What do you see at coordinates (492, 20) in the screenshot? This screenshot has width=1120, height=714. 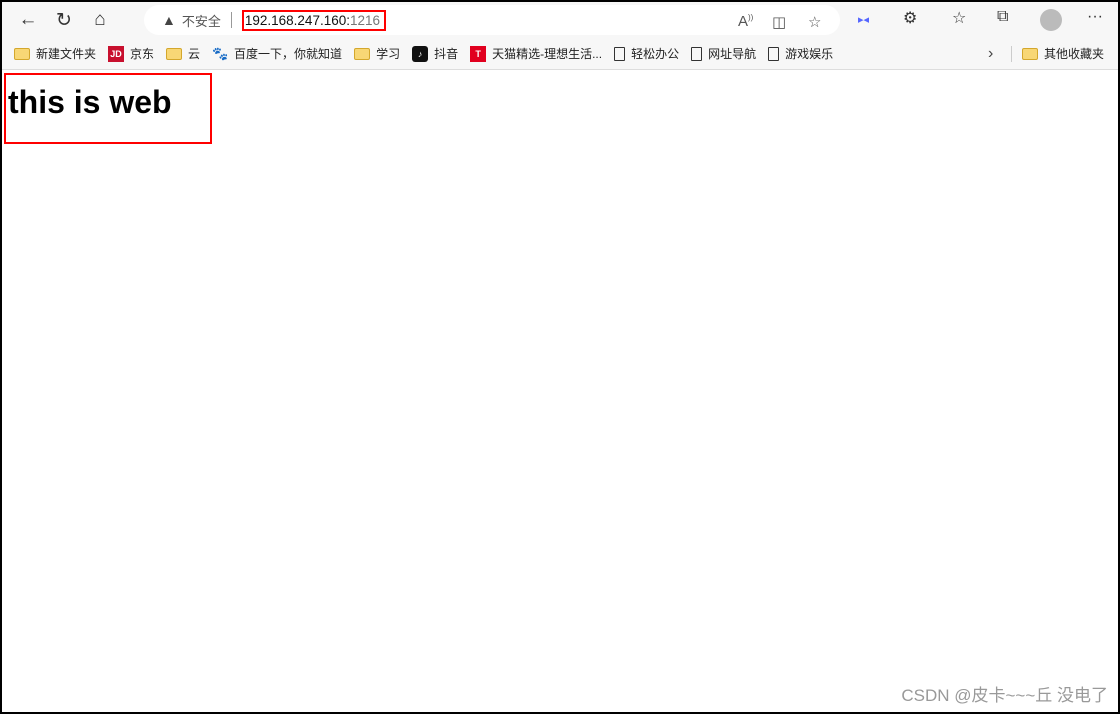 I see `address-bar: ▲ 不安全 192.168.247.160:1216 A)) ◫ ☆` at bounding box center [492, 20].